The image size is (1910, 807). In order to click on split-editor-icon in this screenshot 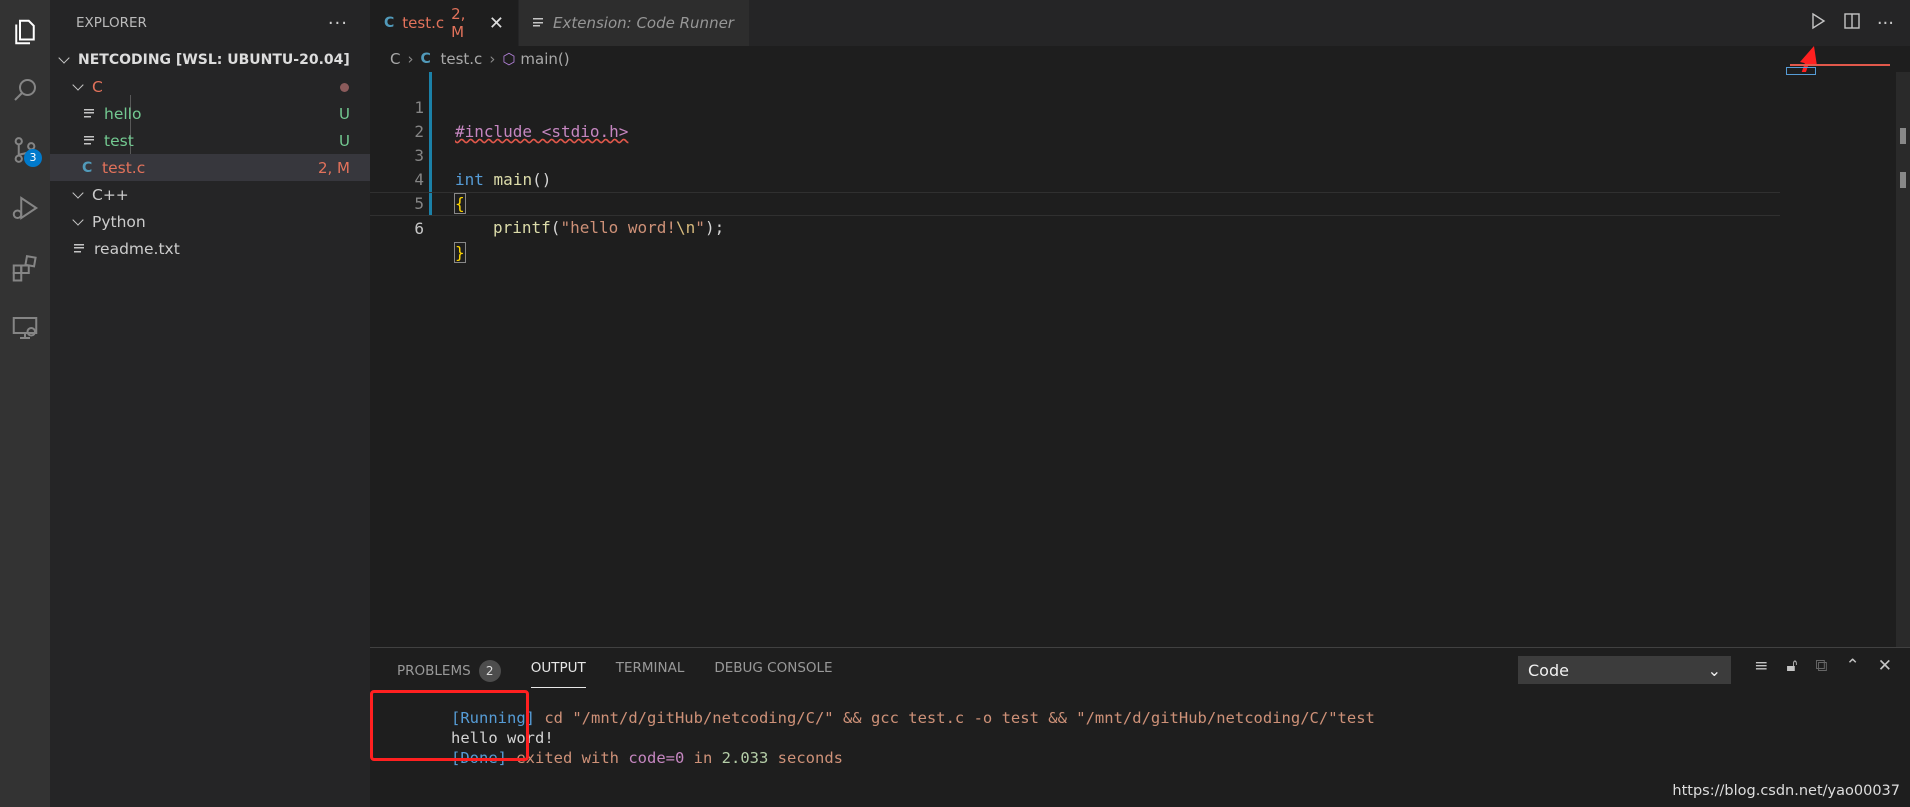, I will do `click(1852, 23)`.